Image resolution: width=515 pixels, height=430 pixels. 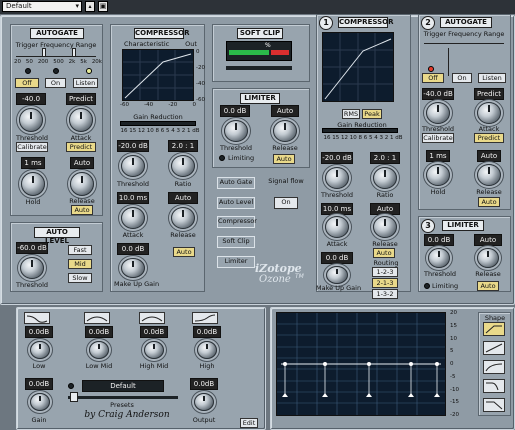 I want to click on eq-output-readout: 0.0dB, so click(x=204, y=384).